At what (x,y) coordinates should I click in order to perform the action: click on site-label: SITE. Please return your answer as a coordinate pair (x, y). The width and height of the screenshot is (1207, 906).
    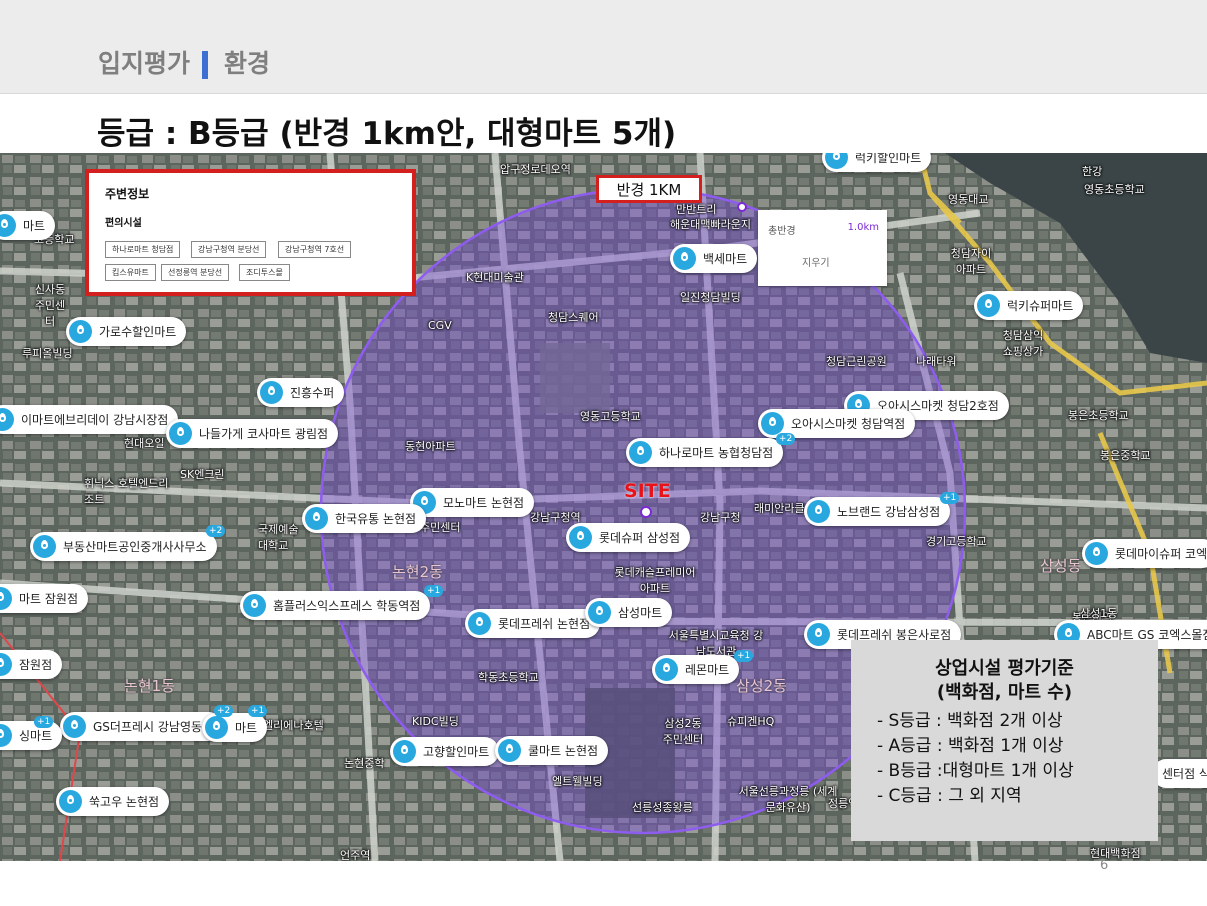
    Looking at the image, I should click on (647, 491).